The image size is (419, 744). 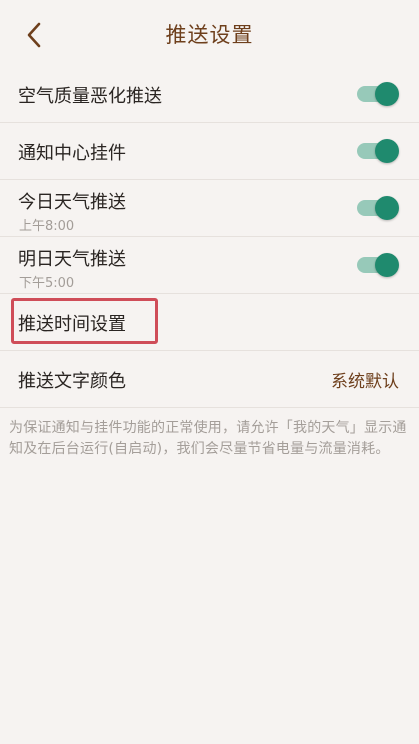 What do you see at coordinates (209, 379) in the screenshot?
I see `setting-row-text-color: 推送文字颜色 系统默认` at bounding box center [209, 379].